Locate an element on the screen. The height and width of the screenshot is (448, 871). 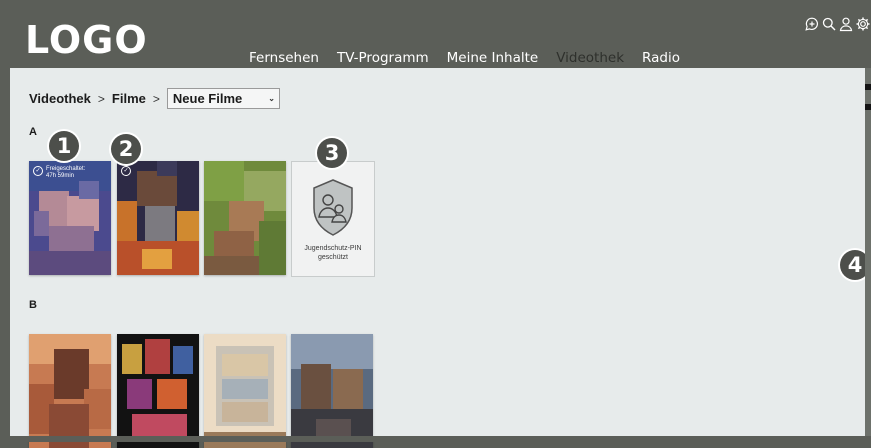
movie-tile: ✓ Freigeschaltet: 47h 59min is located at coordinates (70, 218).